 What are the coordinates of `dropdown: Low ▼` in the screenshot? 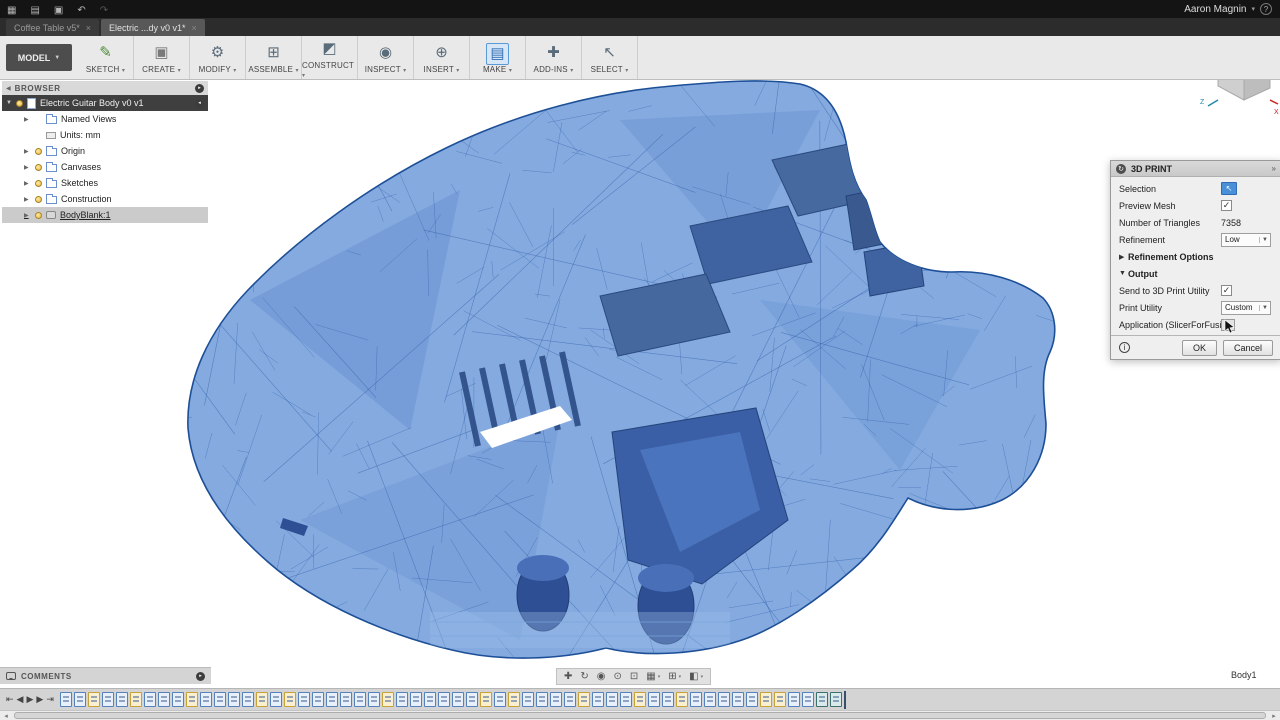 It's located at (1246, 239).